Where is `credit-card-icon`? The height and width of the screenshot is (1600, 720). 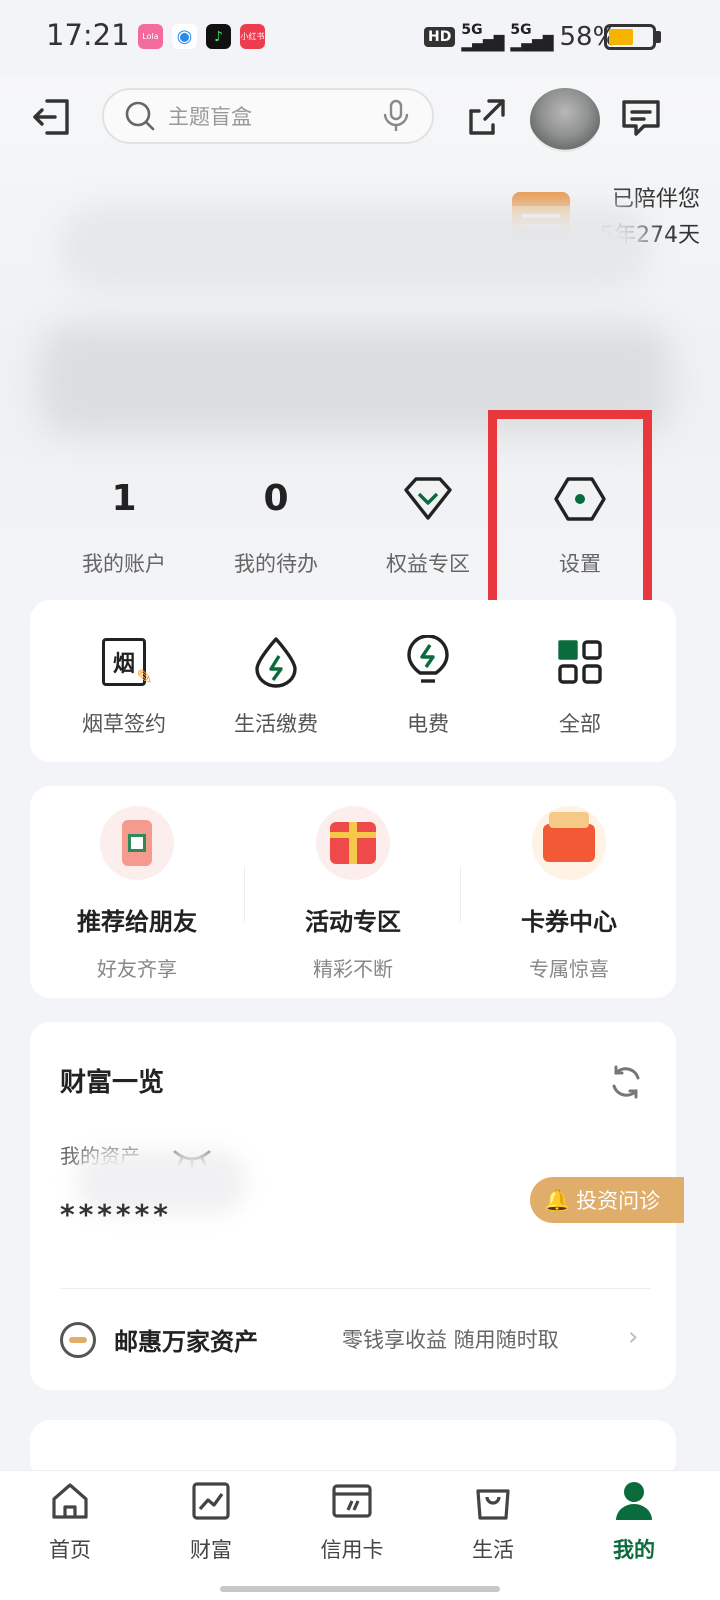
credit-card-icon is located at coordinates (352, 1501).